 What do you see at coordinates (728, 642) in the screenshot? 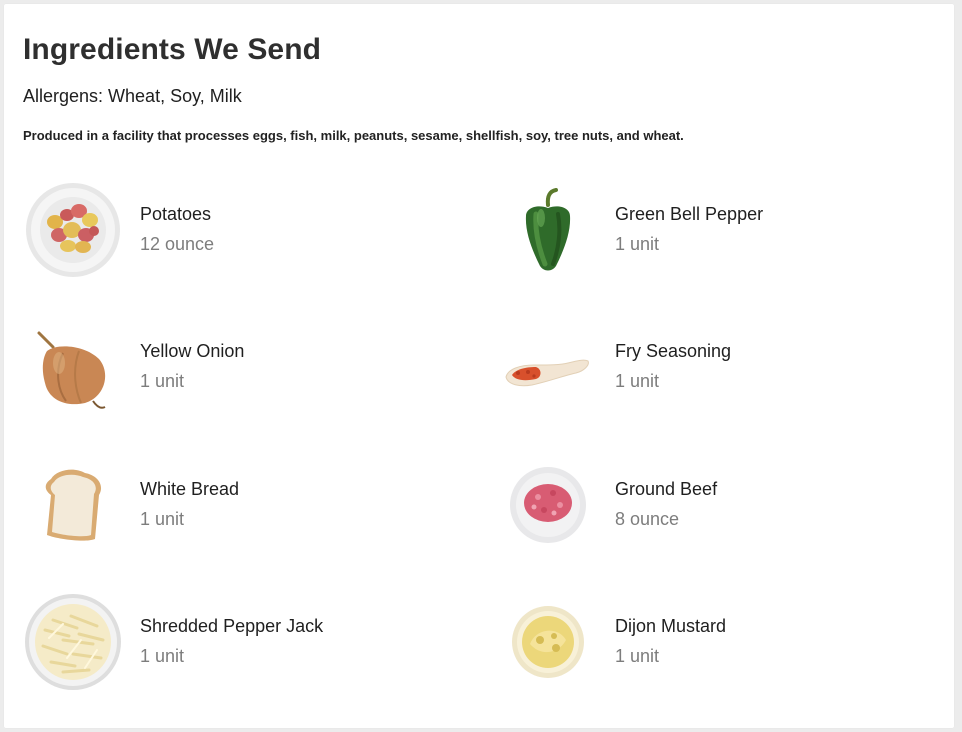
I see `ingredient-item-dijon-mustard: Dijon Mustard 1 unit` at bounding box center [728, 642].